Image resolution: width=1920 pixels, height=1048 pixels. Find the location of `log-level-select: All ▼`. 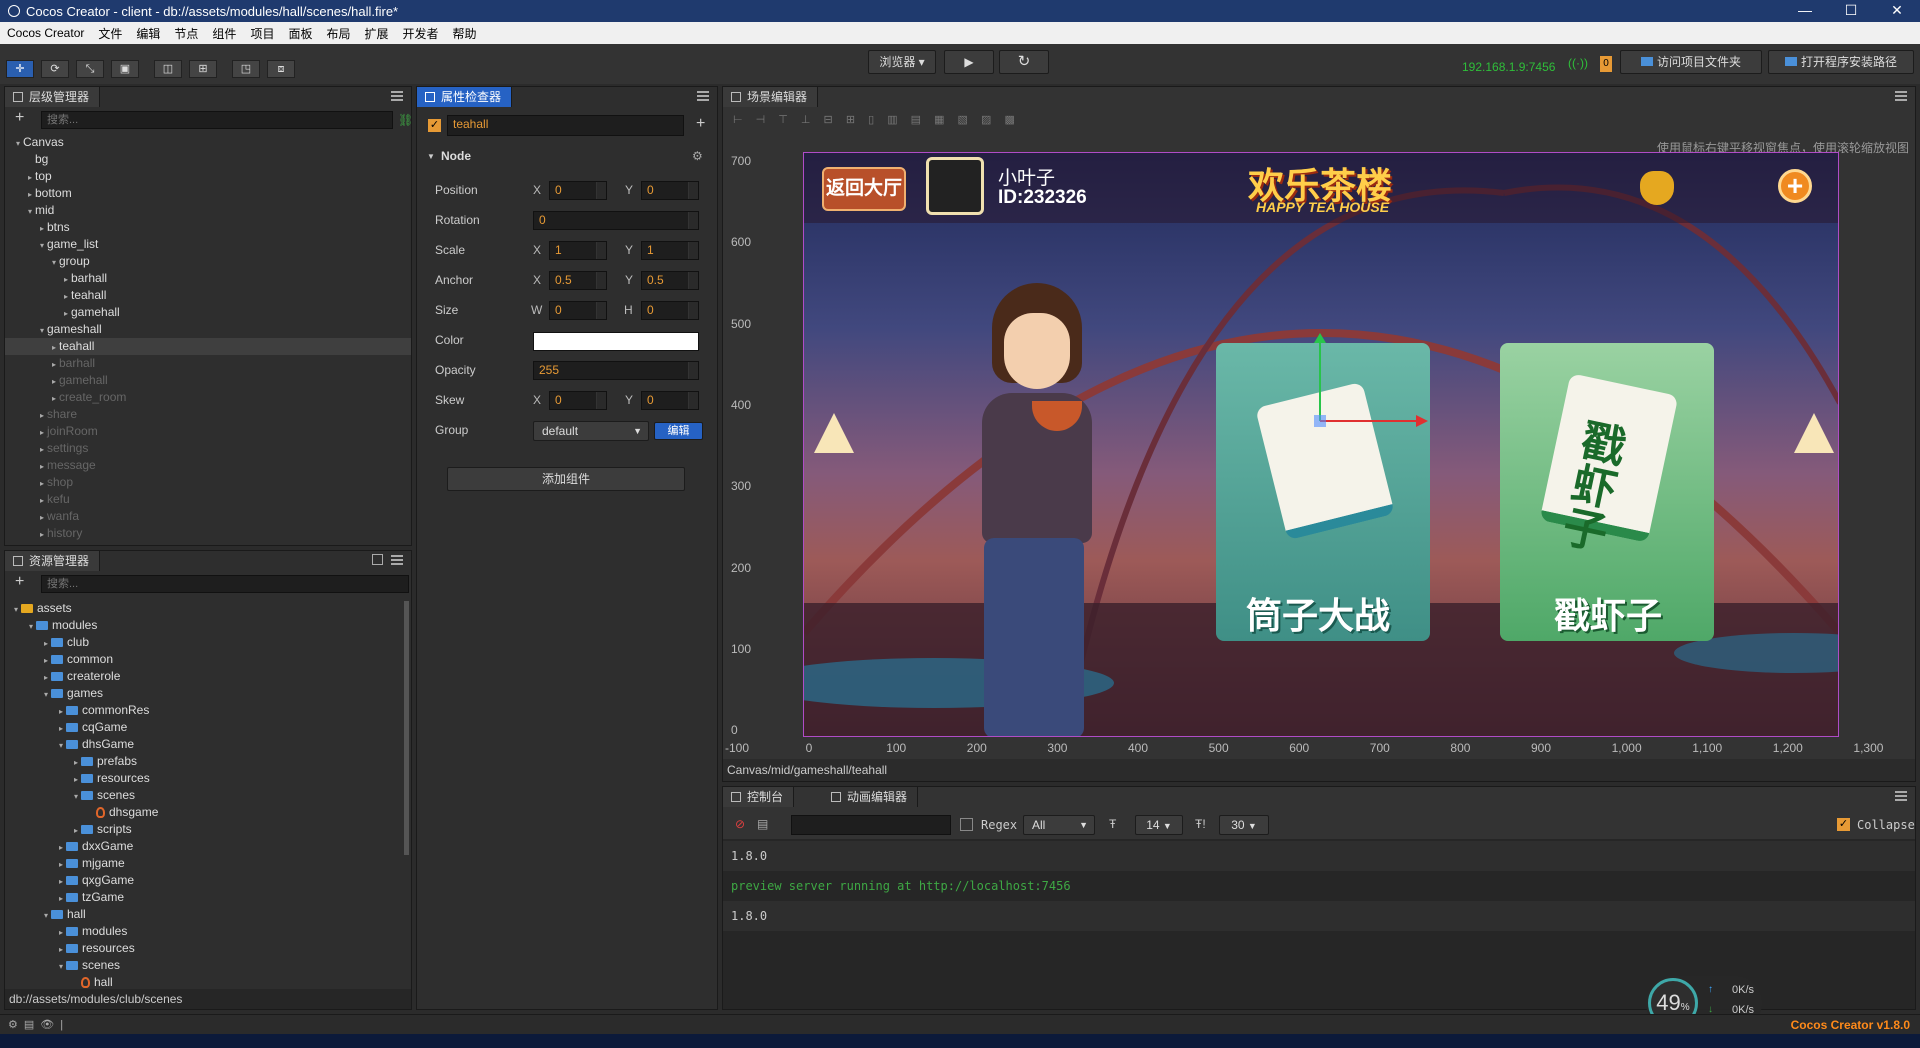

log-level-select: All ▼ is located at coordinates (1059, 825).